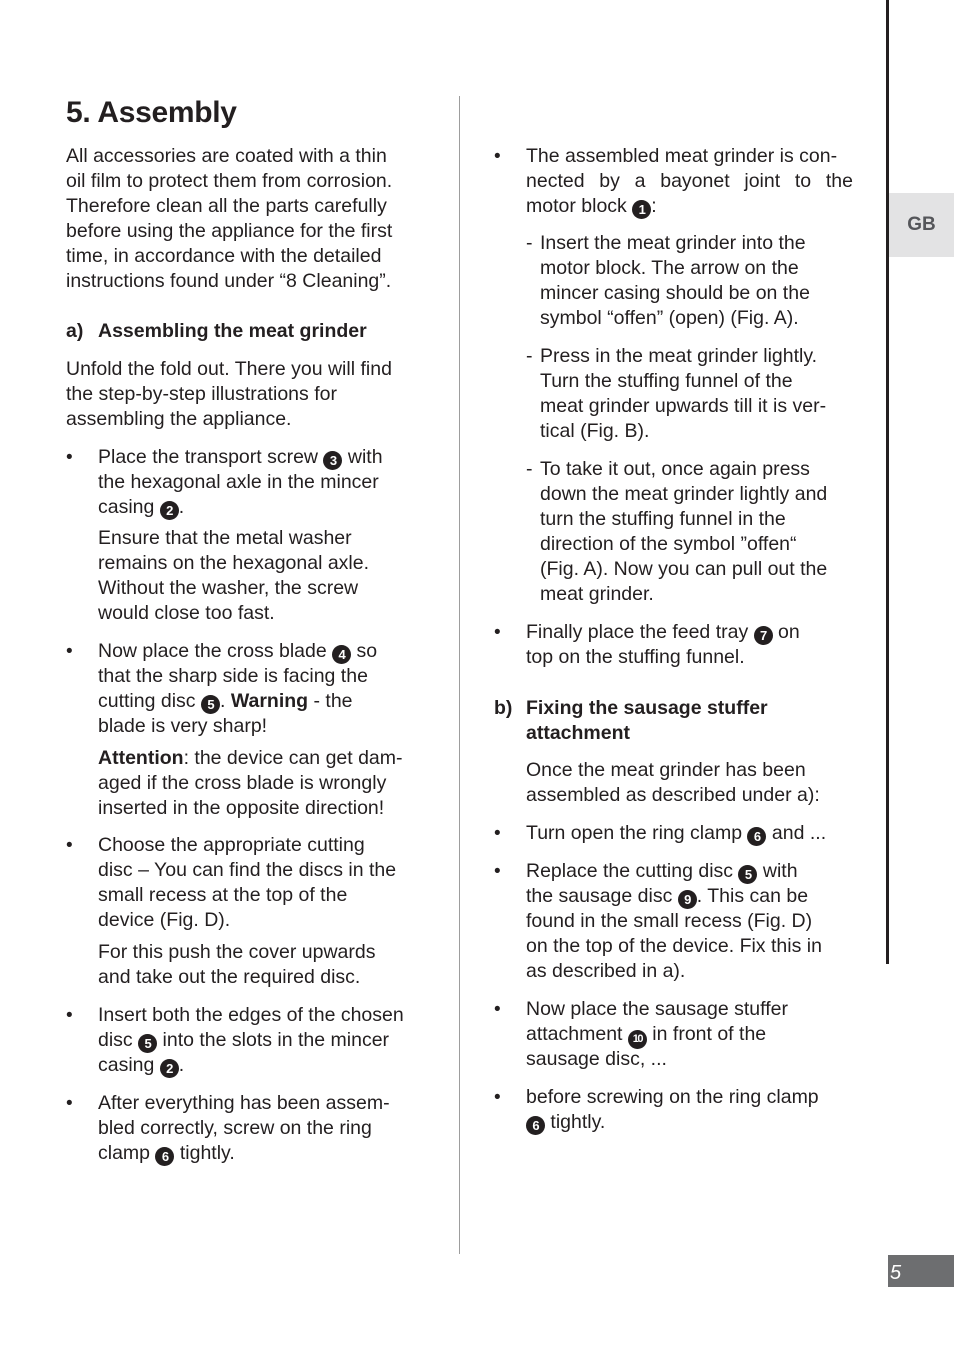 Image resolution: width=954 pixels, height=1352 pixels. I want to click on text-line: direction of the symbol ”offen“, so click(668, 544).